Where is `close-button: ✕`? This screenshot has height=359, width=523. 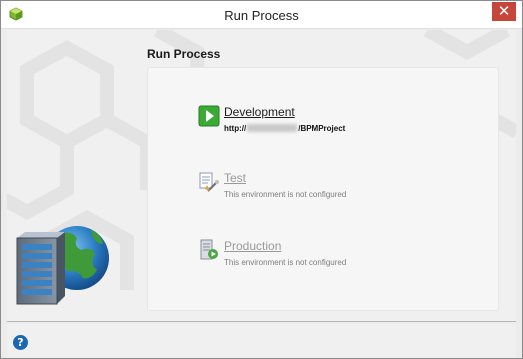 close-button: ✕ is located at coordinates (504, 11).